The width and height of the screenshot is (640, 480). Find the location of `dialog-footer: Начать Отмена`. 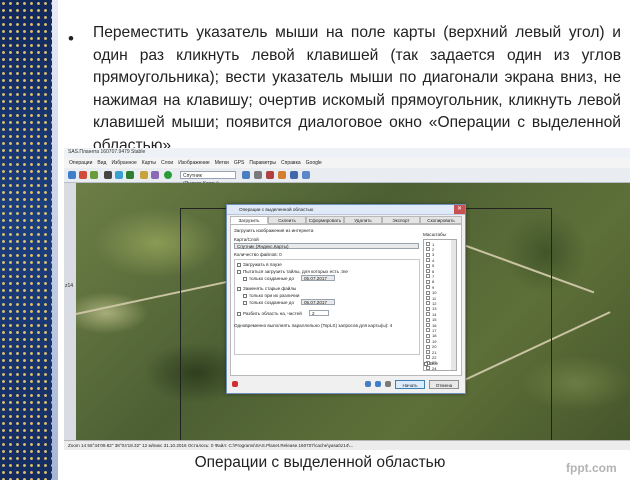

dialog-footer: Начать Отмена is located at coordinates (346, 384).